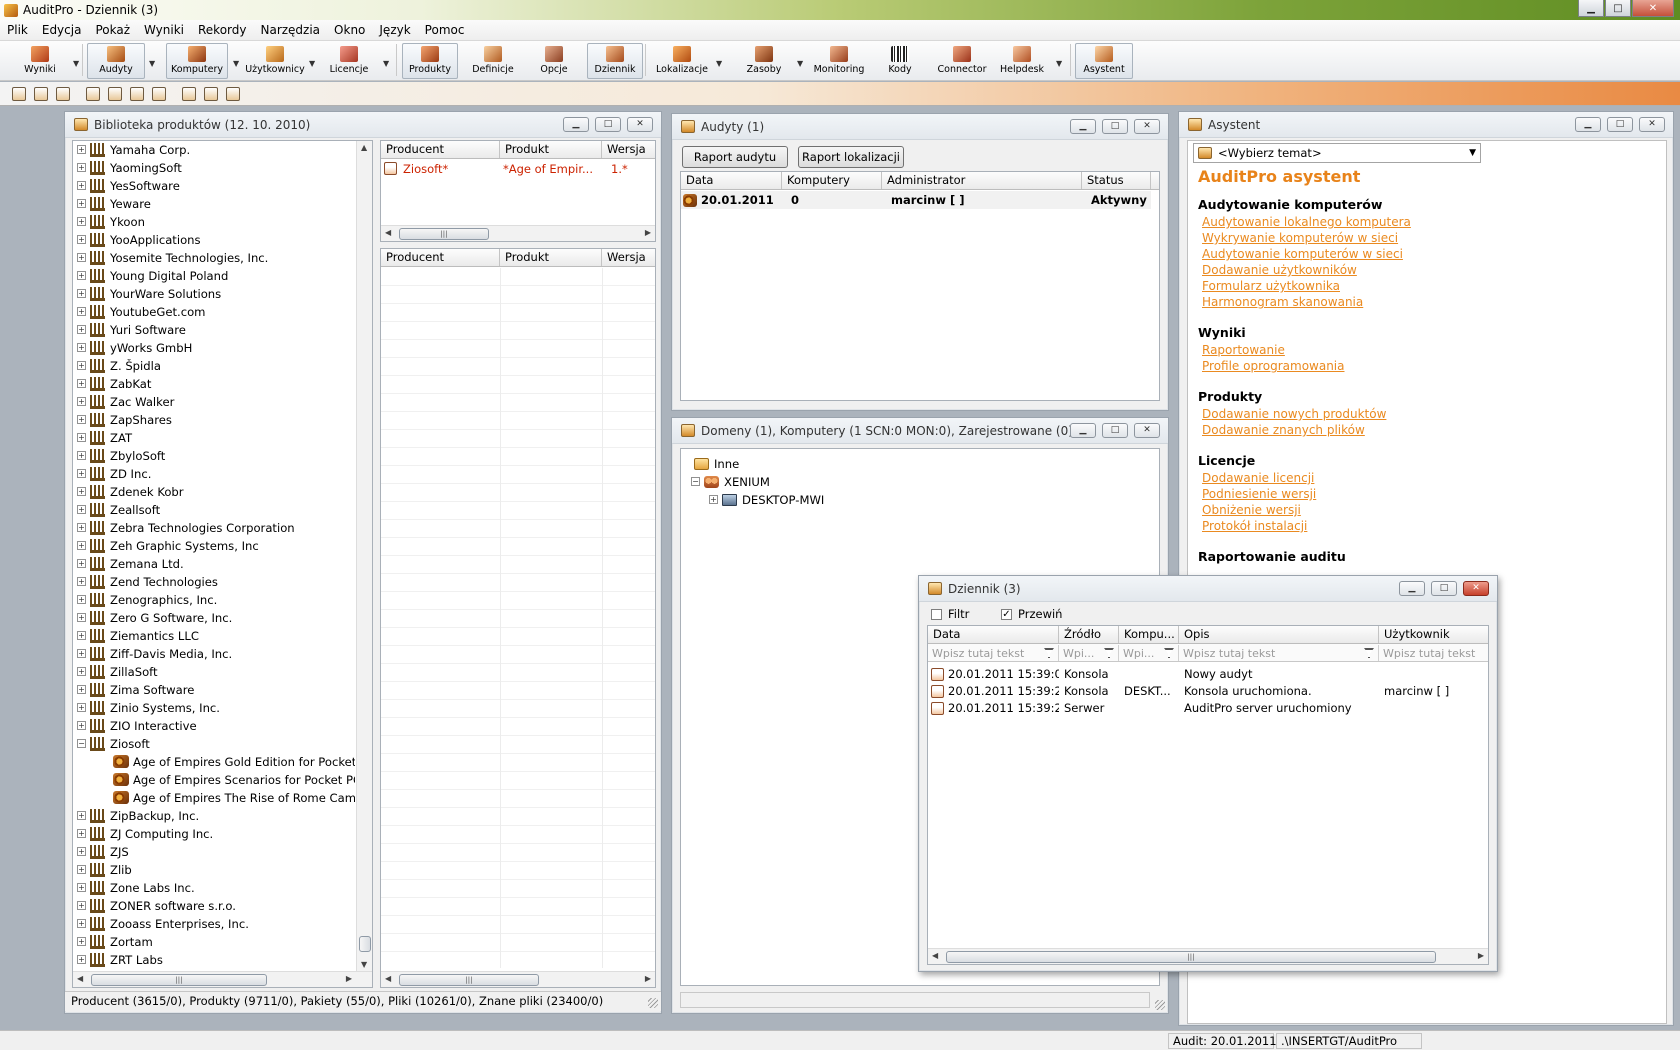  Describe the element at coordinates (518, 618) in the screenshot. I see `product-files-grid: Producent Produkt Wersja ◀ ||| ▶` at that location.